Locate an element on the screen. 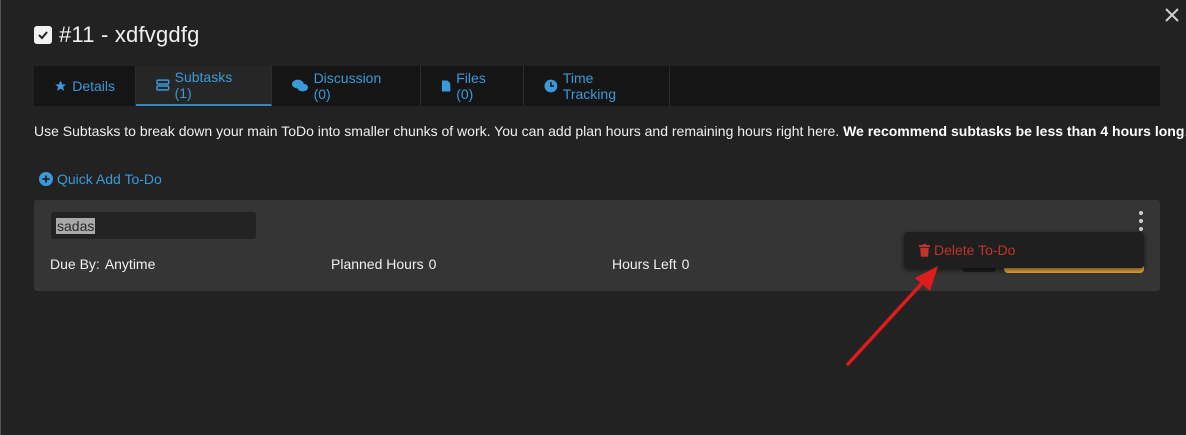 The height and width of the screenshot is (435, 1186). hours-left-field: Hours Left 0 is located at coordinates (650, 264).